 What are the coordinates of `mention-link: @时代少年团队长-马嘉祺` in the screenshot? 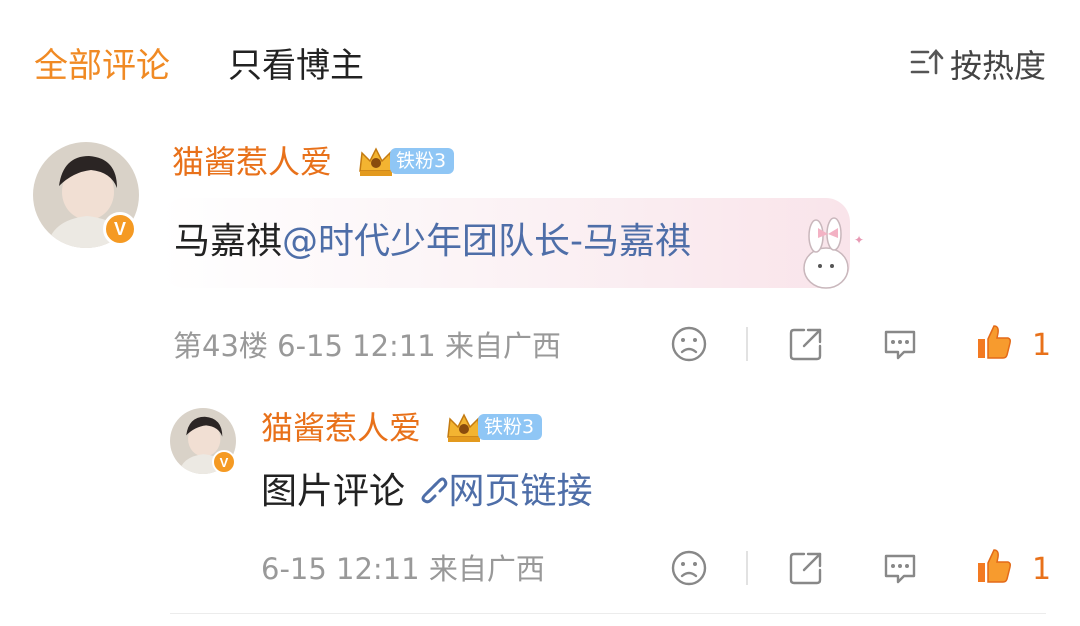 It's located at (486, 241).